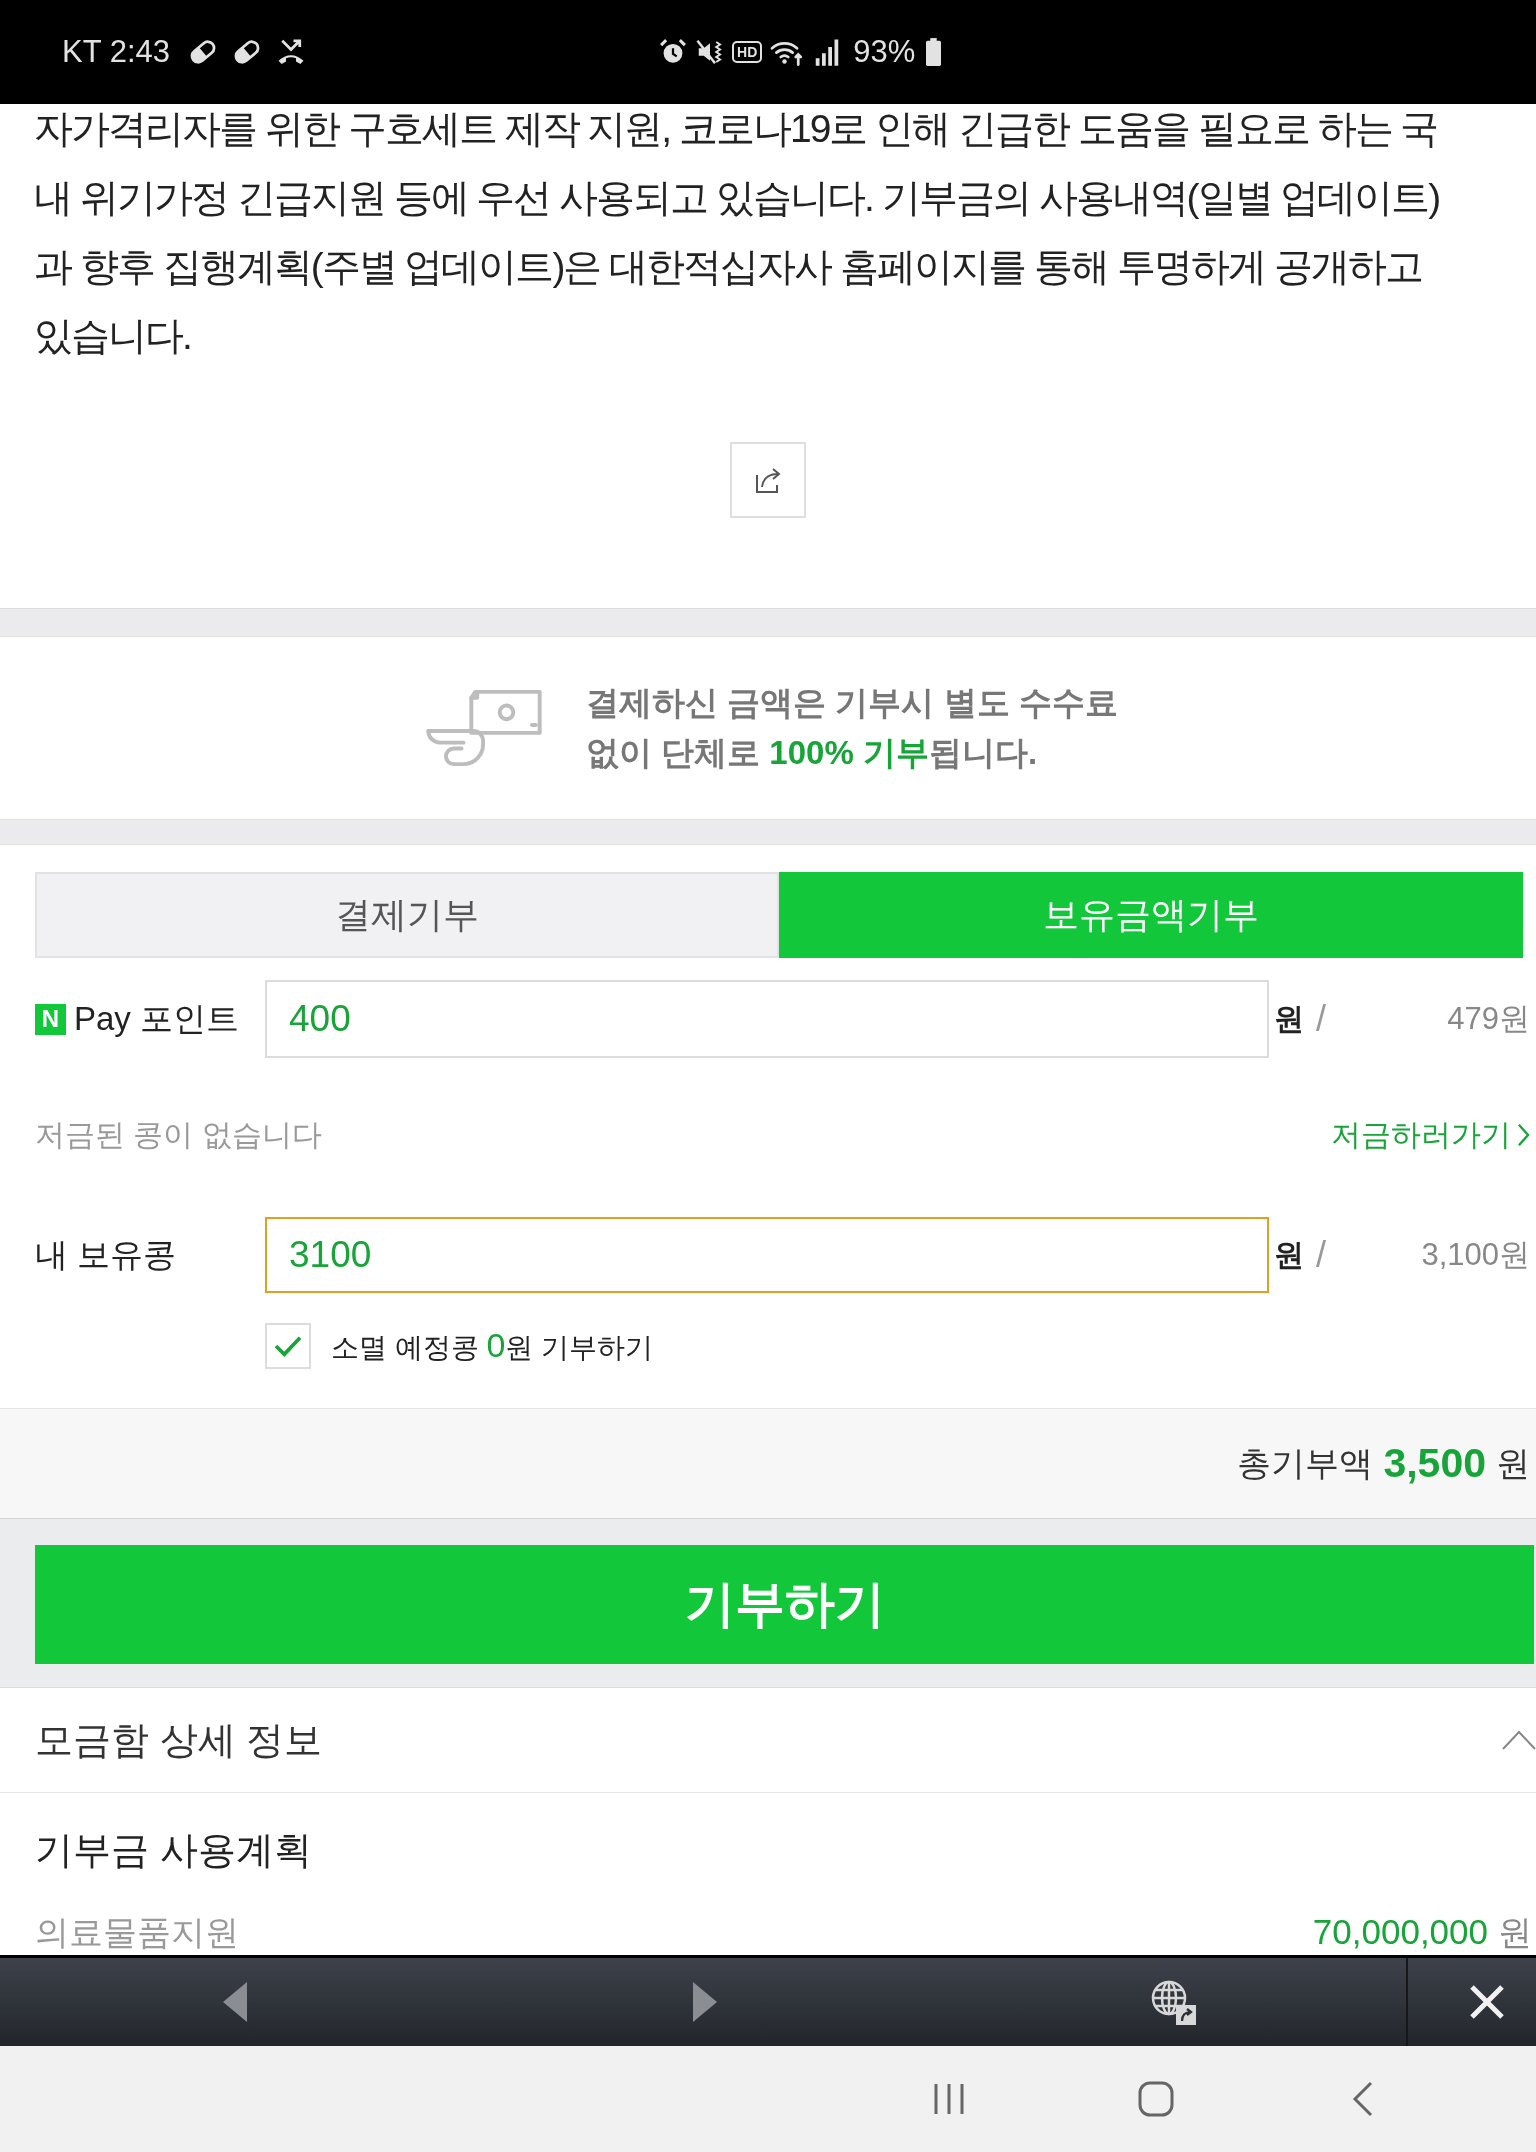 The height and width of the screenshot is (2152, 1536). I want to click on beans-label: 내 보유콩, so click(106, 1254).